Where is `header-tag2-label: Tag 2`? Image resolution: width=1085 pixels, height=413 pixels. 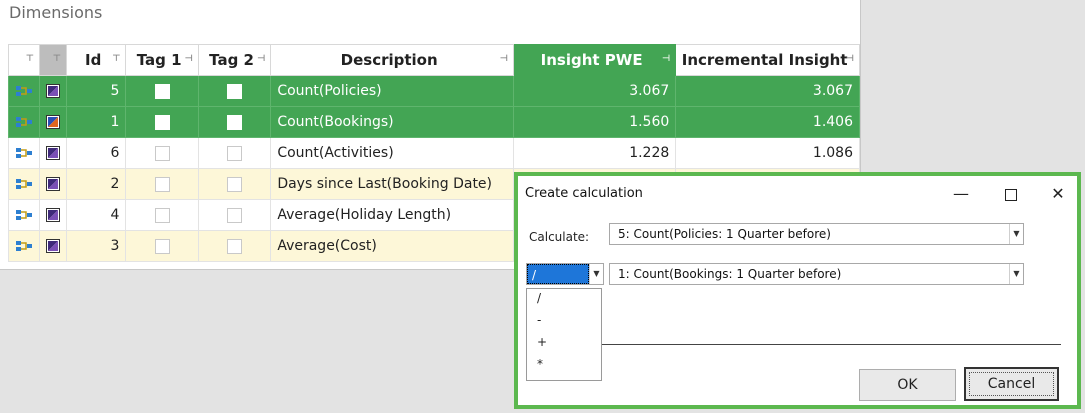 header-tag2-label: Tag 2 is located at coordinates (231, 60).